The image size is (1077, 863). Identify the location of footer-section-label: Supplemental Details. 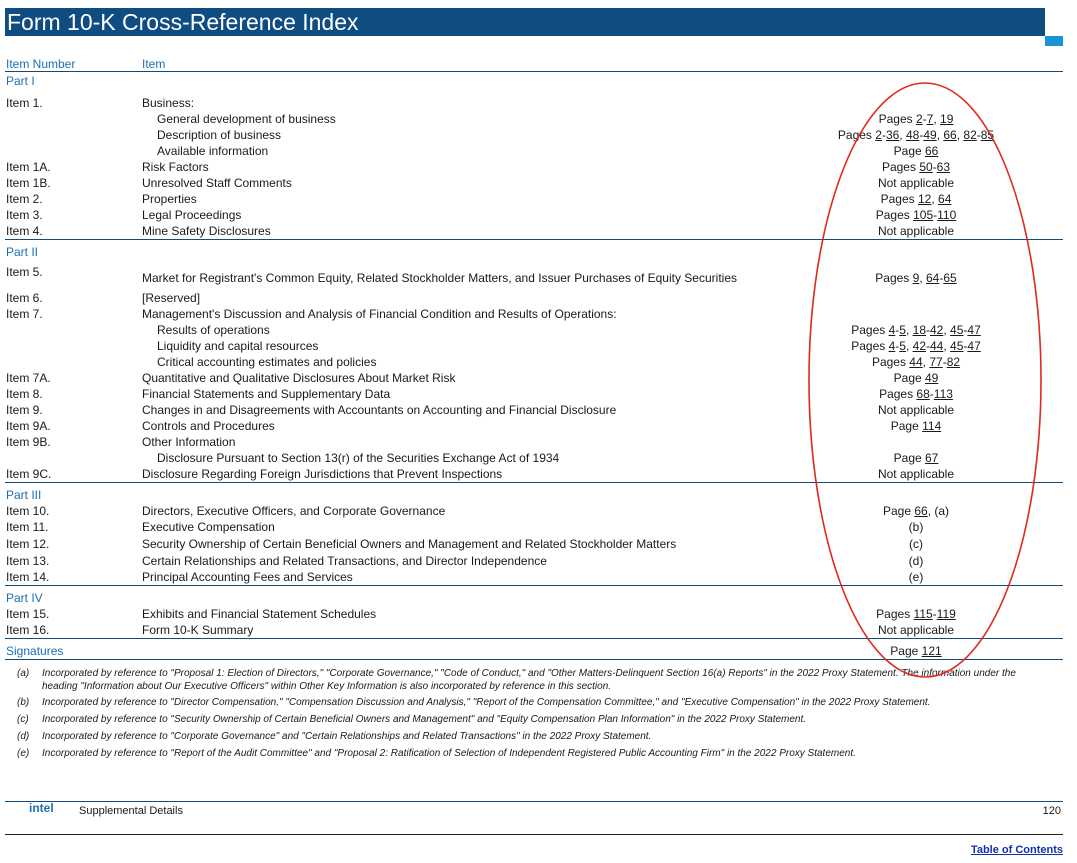
(131, 811).